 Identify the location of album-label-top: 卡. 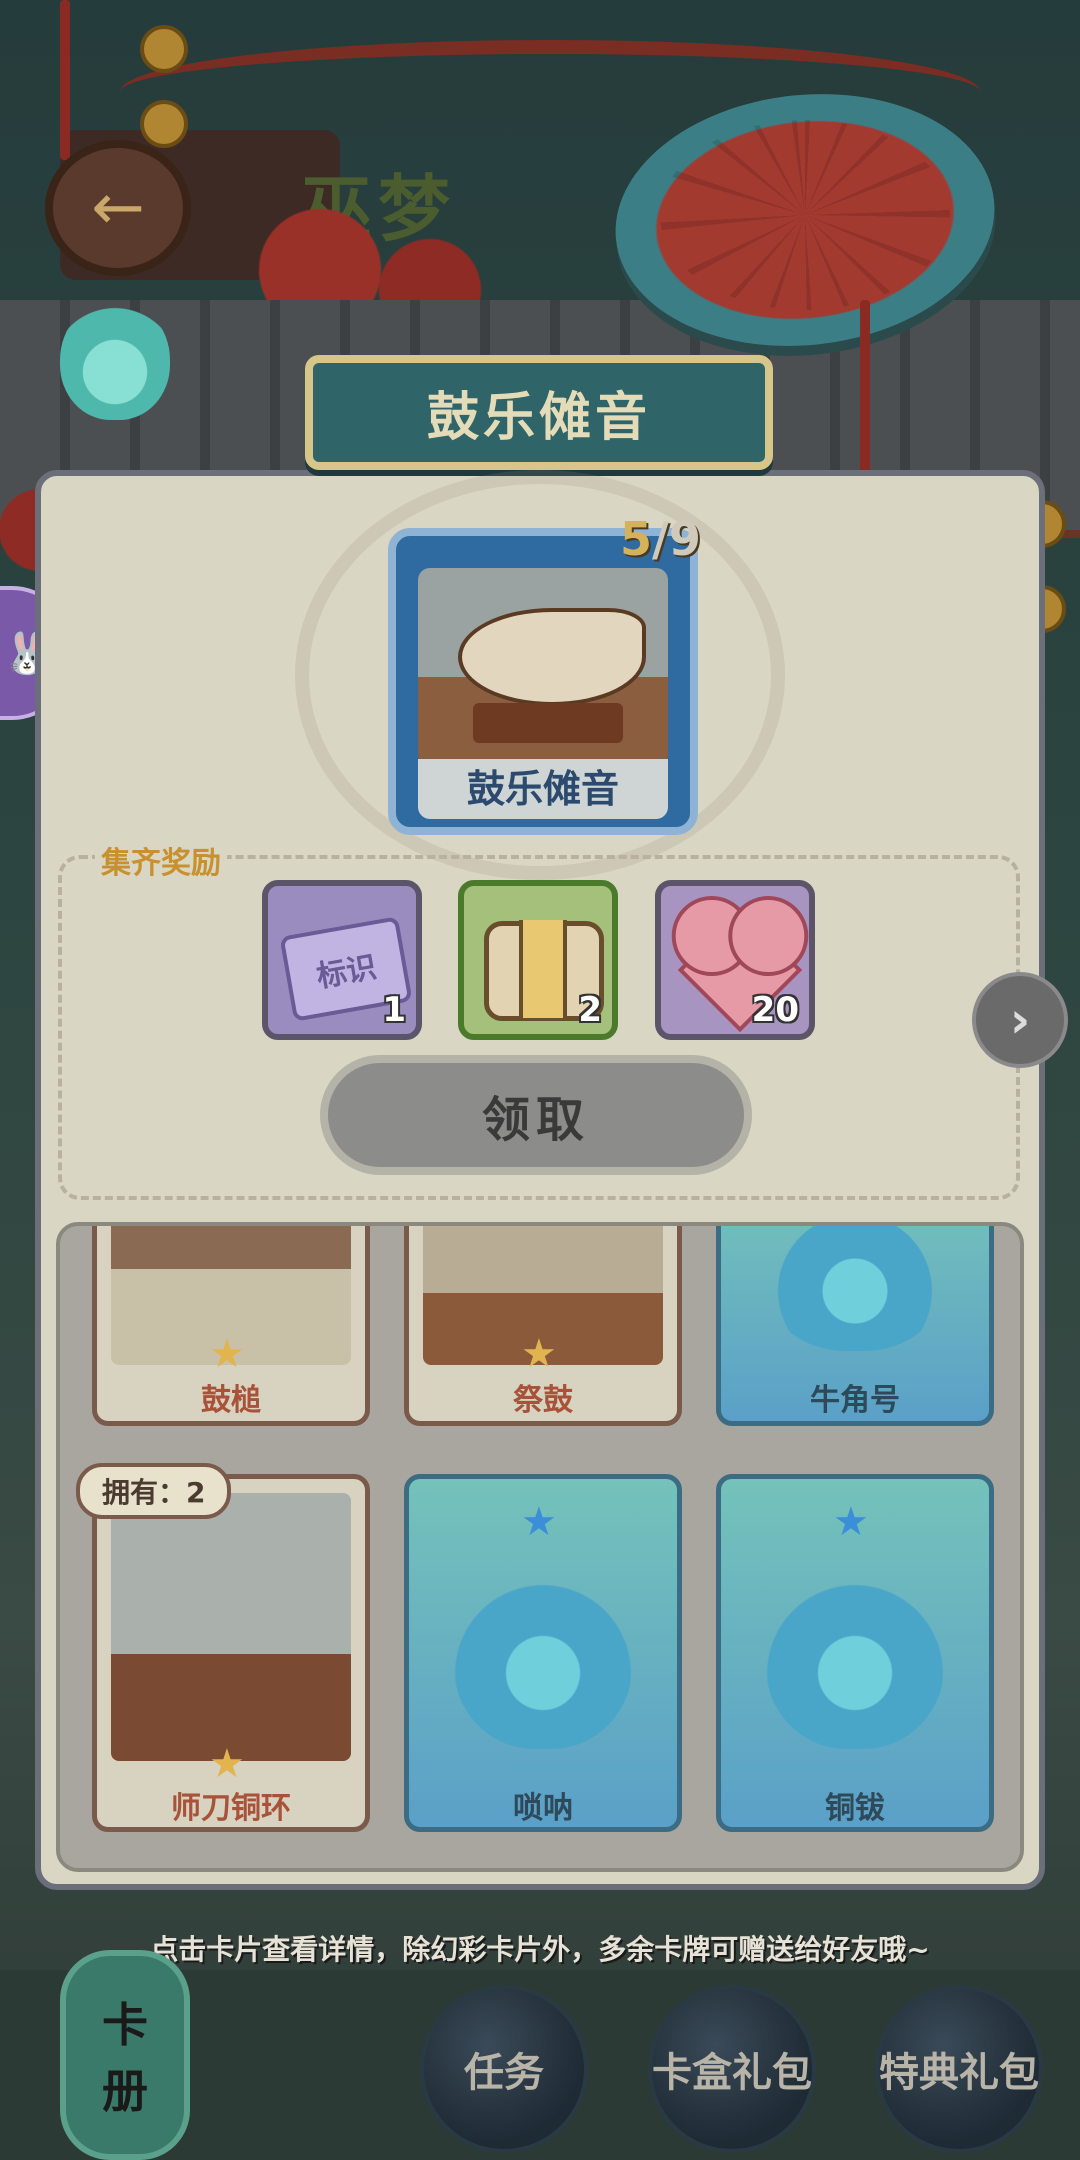
(125, 2025).